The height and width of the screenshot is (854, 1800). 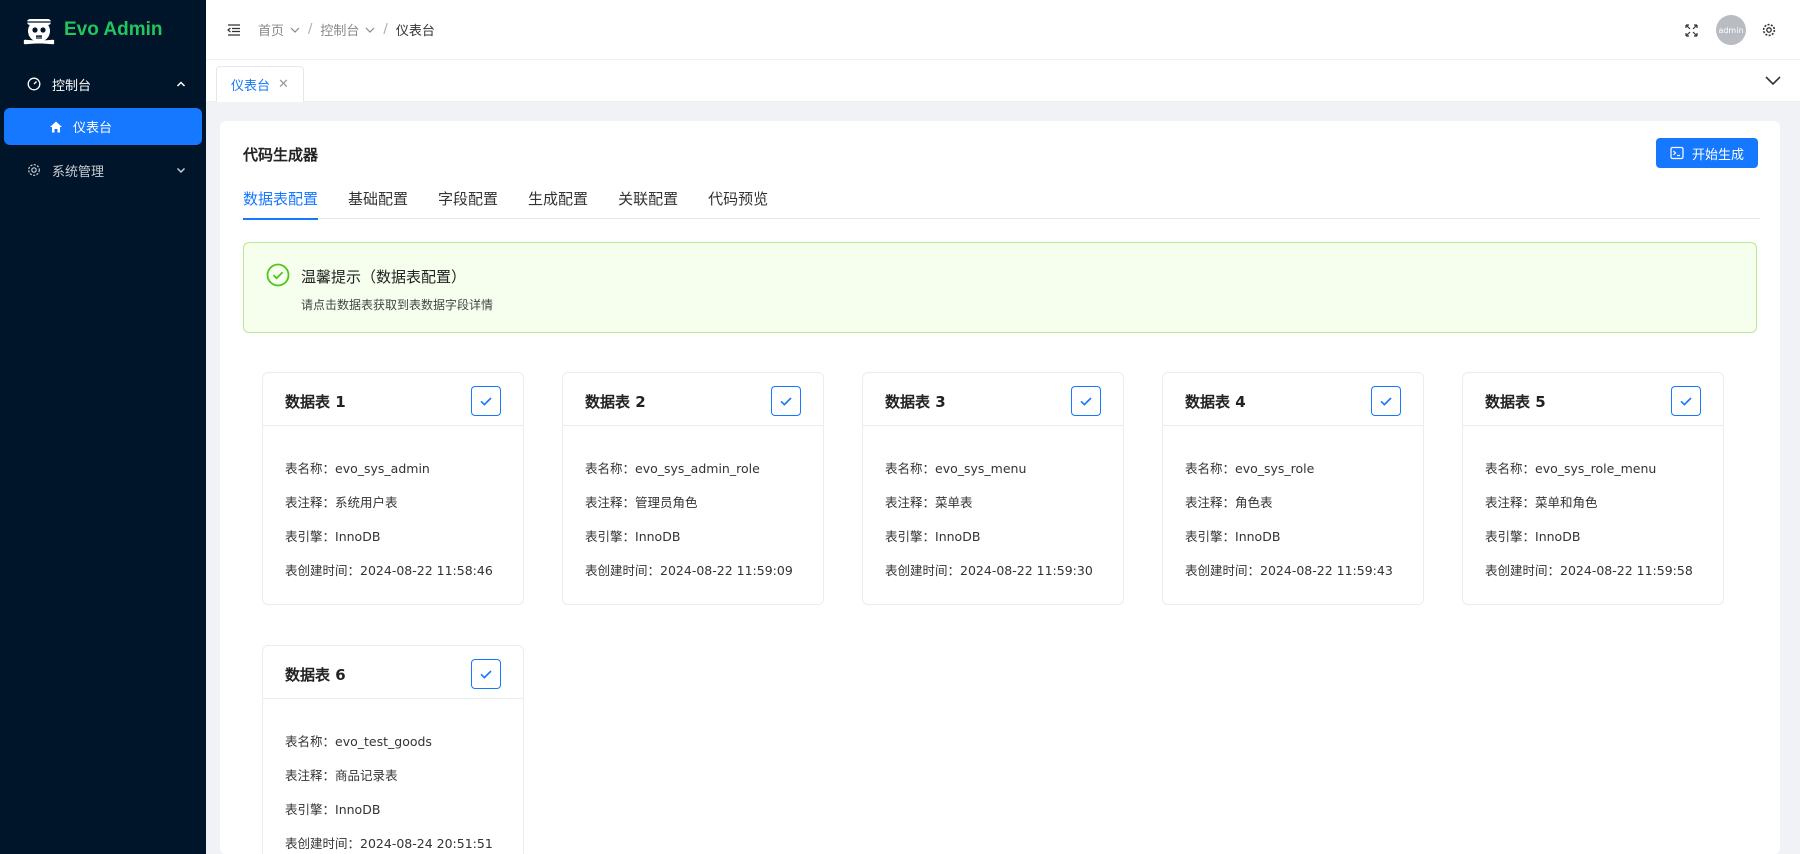 I want to click on tab-basic-config: 基础配置, so click(x=378, y=198).